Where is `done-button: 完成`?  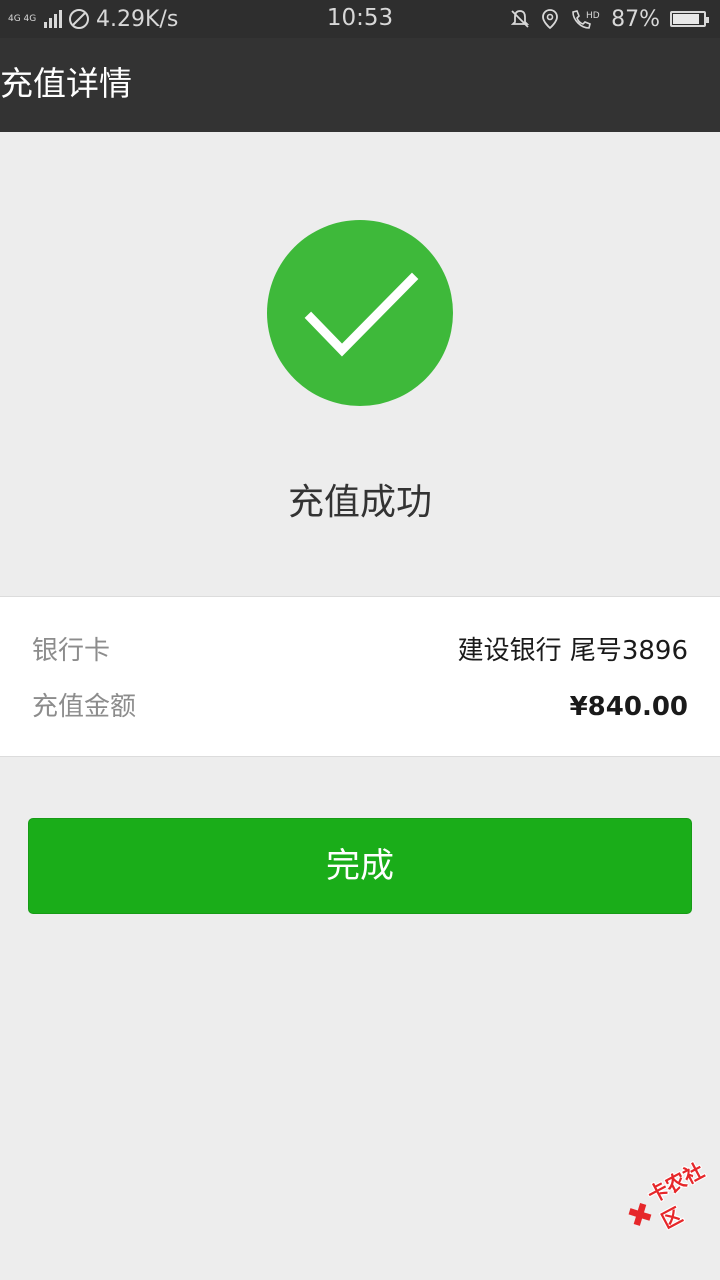
done-button: 完成 is located at coordinates (360, 866).